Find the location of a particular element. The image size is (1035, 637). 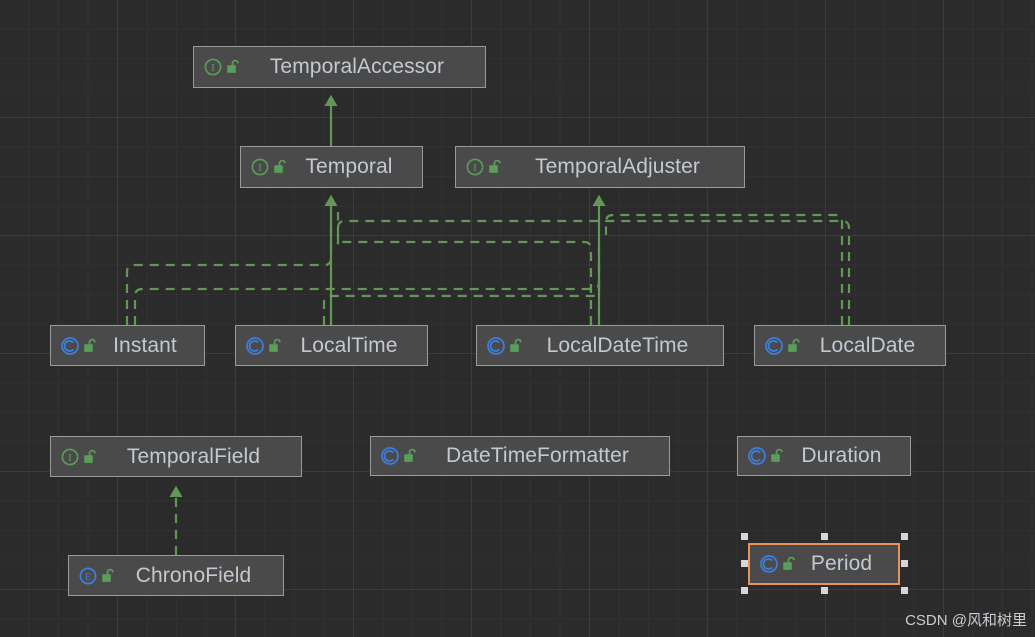

edge-instant-to-temporalAdjuster is located at coordinates (367, 282).